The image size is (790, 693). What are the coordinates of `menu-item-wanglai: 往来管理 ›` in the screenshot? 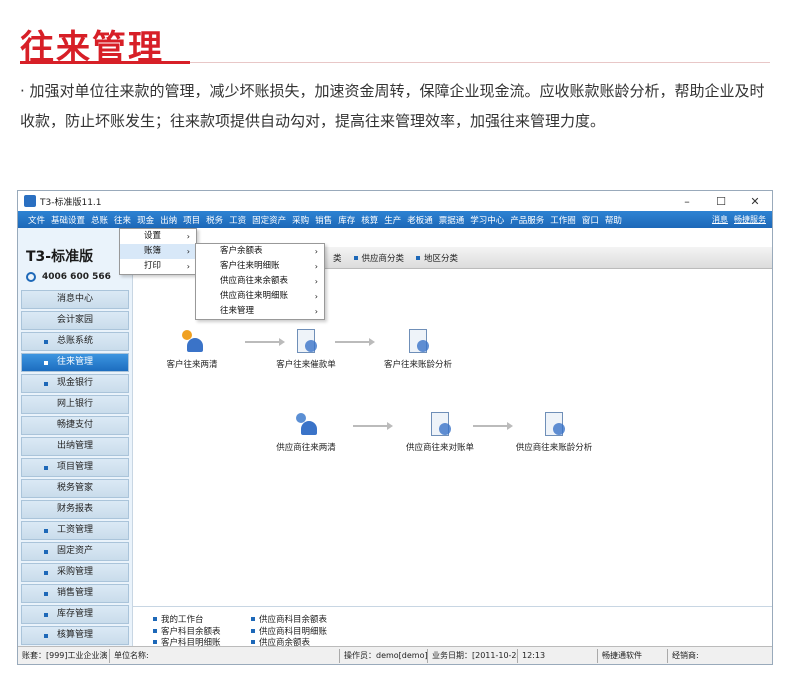 It's located at (260, 311).